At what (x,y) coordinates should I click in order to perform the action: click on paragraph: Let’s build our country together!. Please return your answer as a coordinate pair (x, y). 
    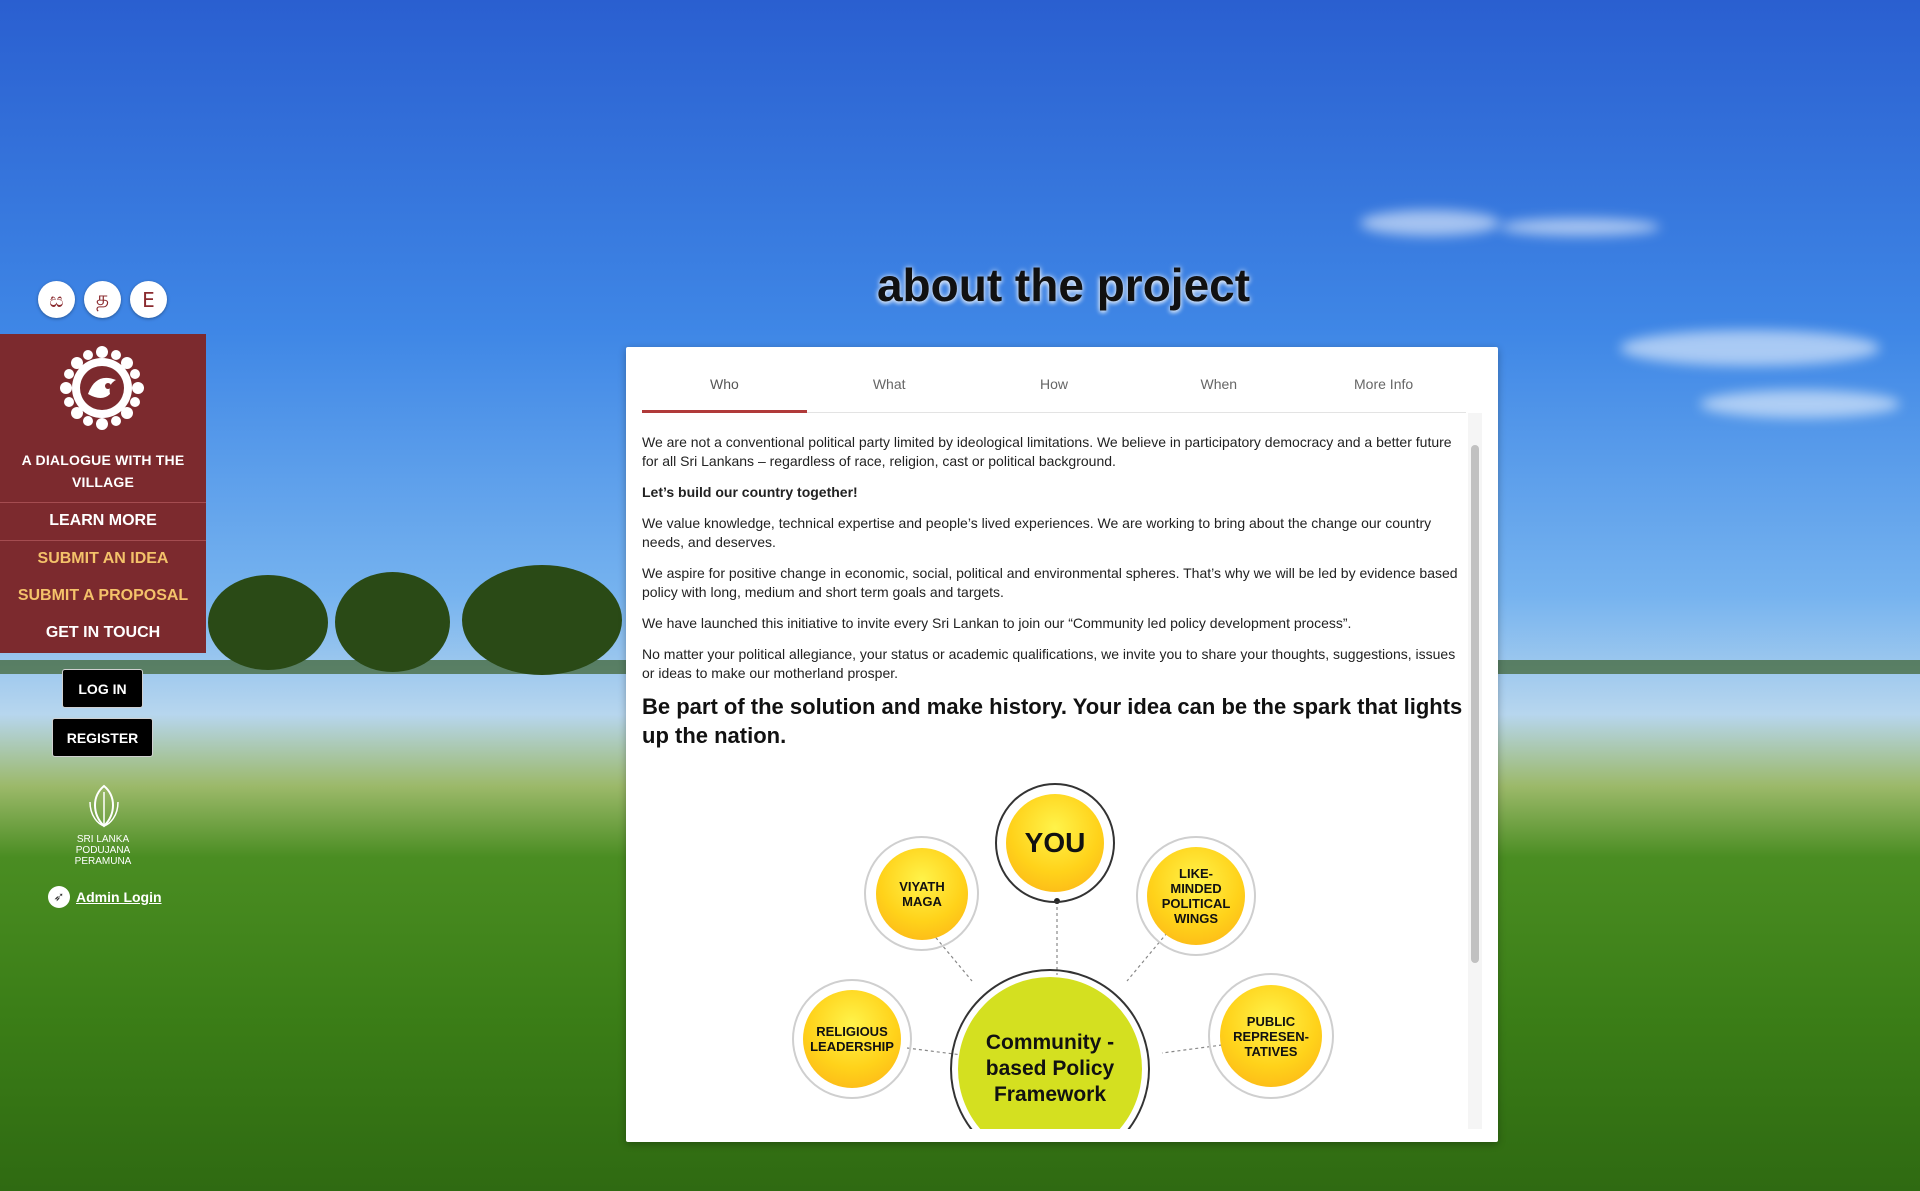
    Looking at the image, I should click on (1052, 492).